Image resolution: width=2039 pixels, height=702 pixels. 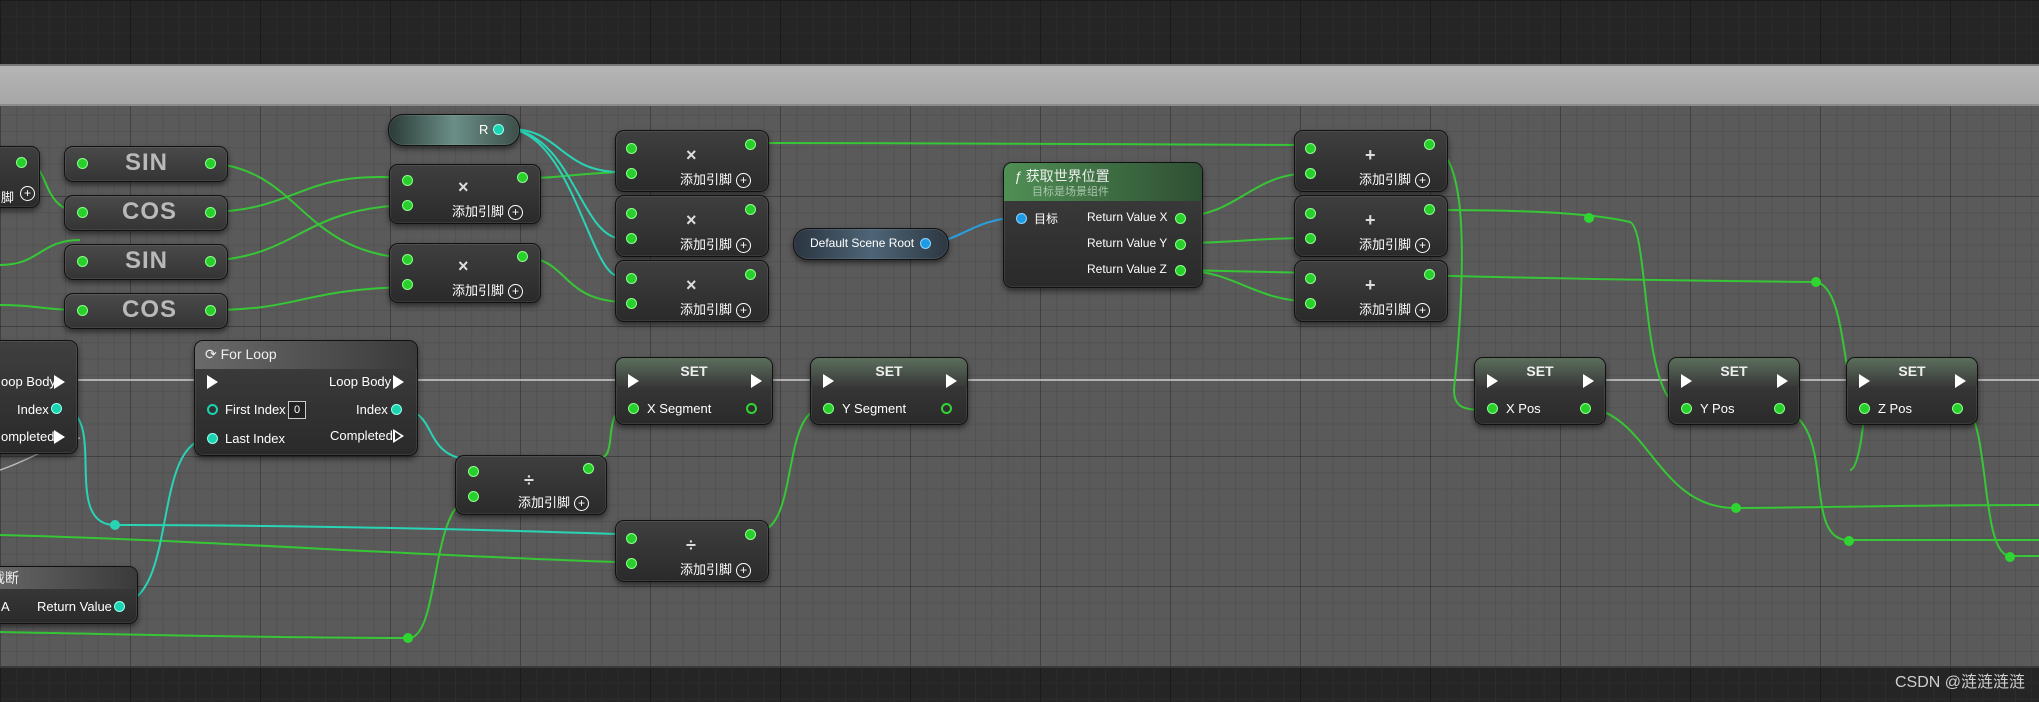 I want to click on set-node-y-pos: SET Y Pos, so click(x=1734, y=391).